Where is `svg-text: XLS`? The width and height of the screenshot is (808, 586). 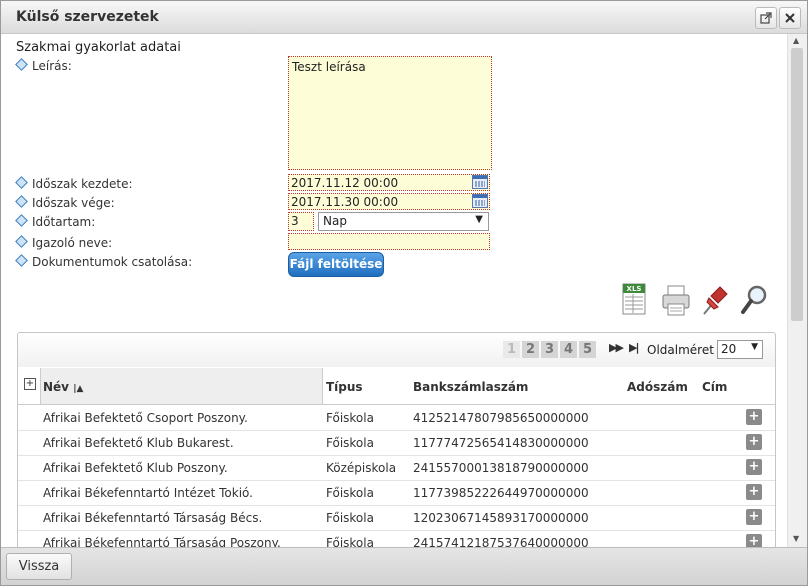
svg-text: XLS is located at coordinates (634, 289).